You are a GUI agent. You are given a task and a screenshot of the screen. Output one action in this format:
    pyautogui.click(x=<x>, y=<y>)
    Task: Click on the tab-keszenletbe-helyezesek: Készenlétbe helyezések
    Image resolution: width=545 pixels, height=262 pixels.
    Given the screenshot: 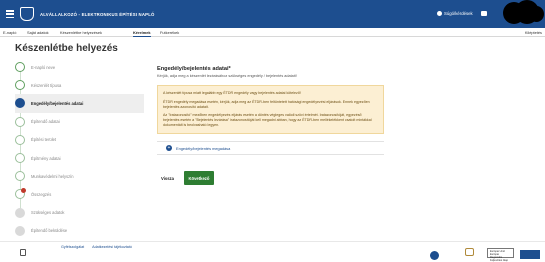 What is the action you would take?
    pyautogui.click(x=81, y=32)
    